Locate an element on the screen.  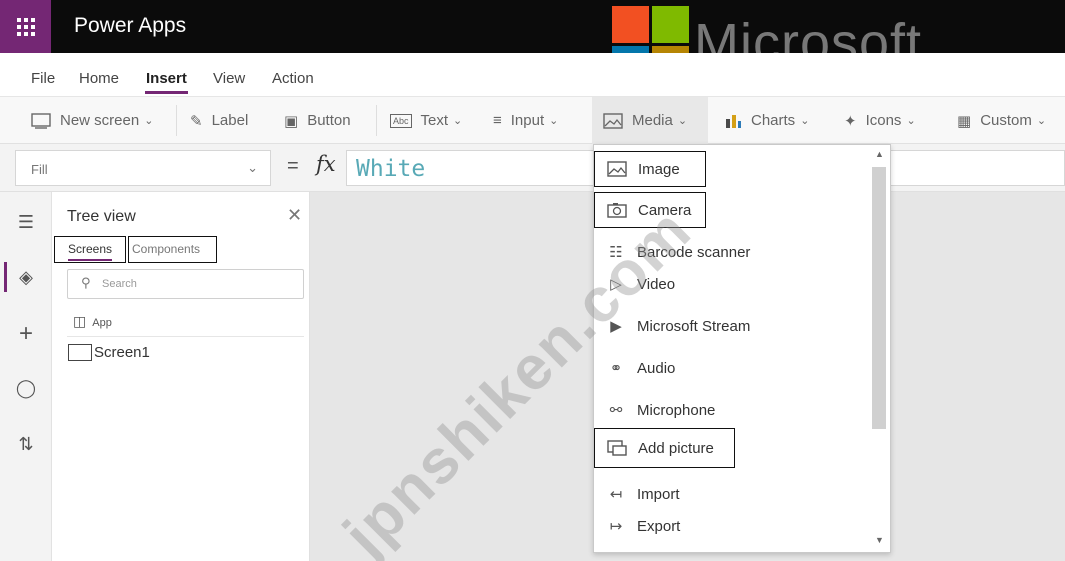
menu-action: Action is located at coordinates (293, 78).